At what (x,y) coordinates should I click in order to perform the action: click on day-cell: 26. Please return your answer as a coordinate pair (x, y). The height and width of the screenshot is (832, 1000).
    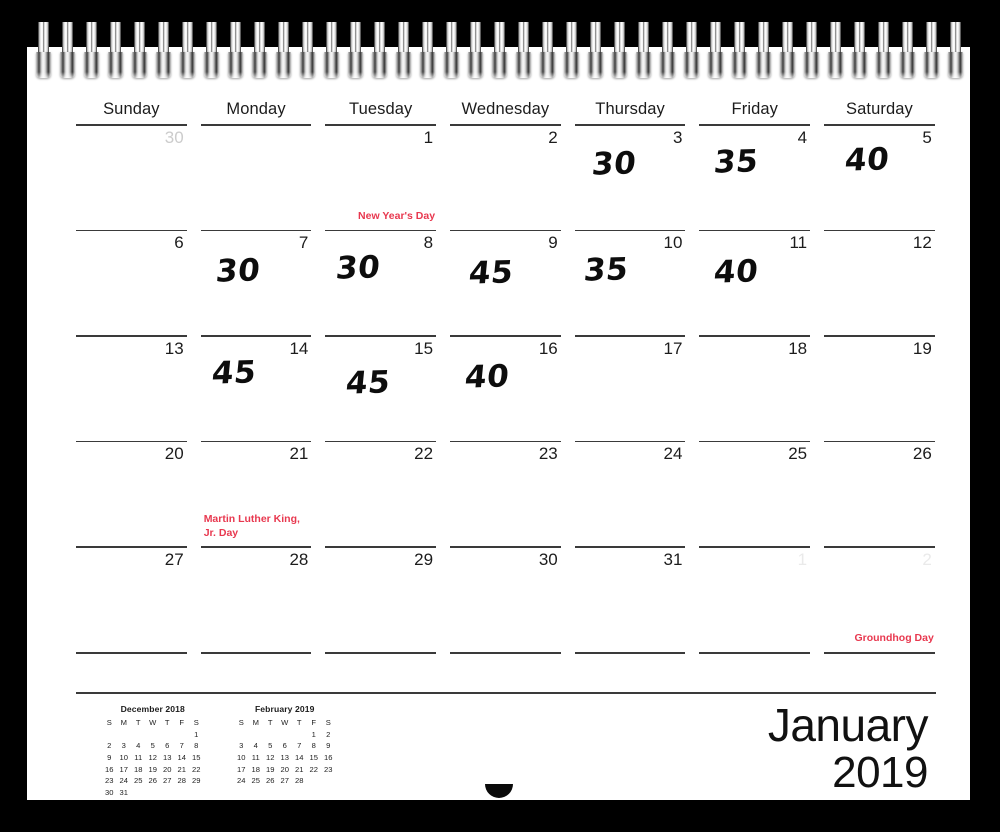
    Looking at the image, I should click on (879, 494).